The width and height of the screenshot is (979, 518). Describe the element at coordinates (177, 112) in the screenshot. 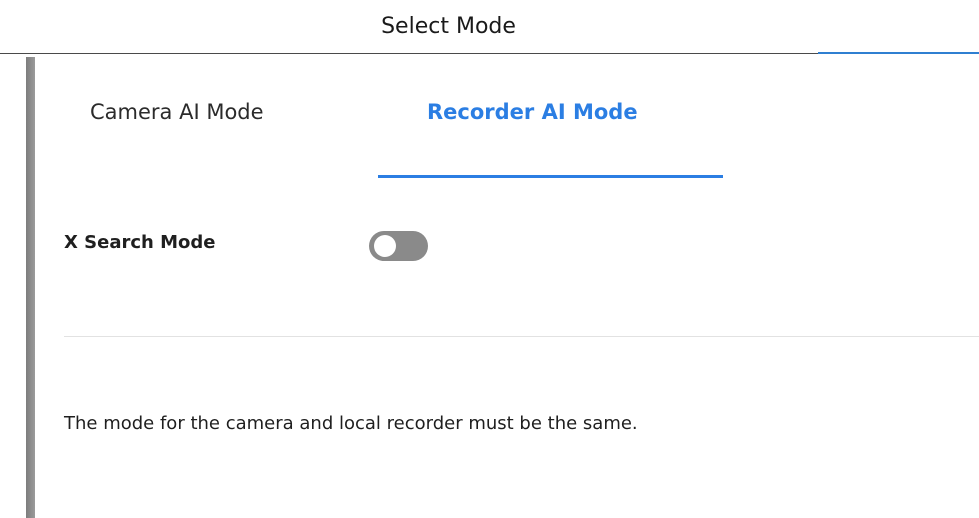

I see `tab-camera-ai-mode: Camera AI Mode` at that location.